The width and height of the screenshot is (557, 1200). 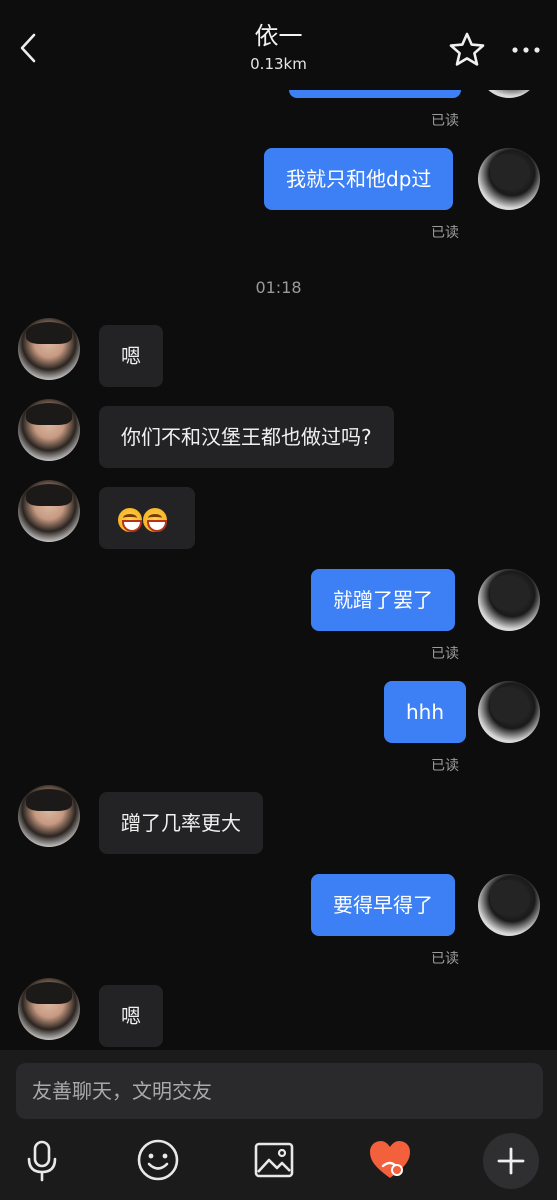 What do you see at coordinates (383, 600) in the screenshot?
I see `message-bubble-me: 就蹭了罢了` at bounding box center [383, 600].